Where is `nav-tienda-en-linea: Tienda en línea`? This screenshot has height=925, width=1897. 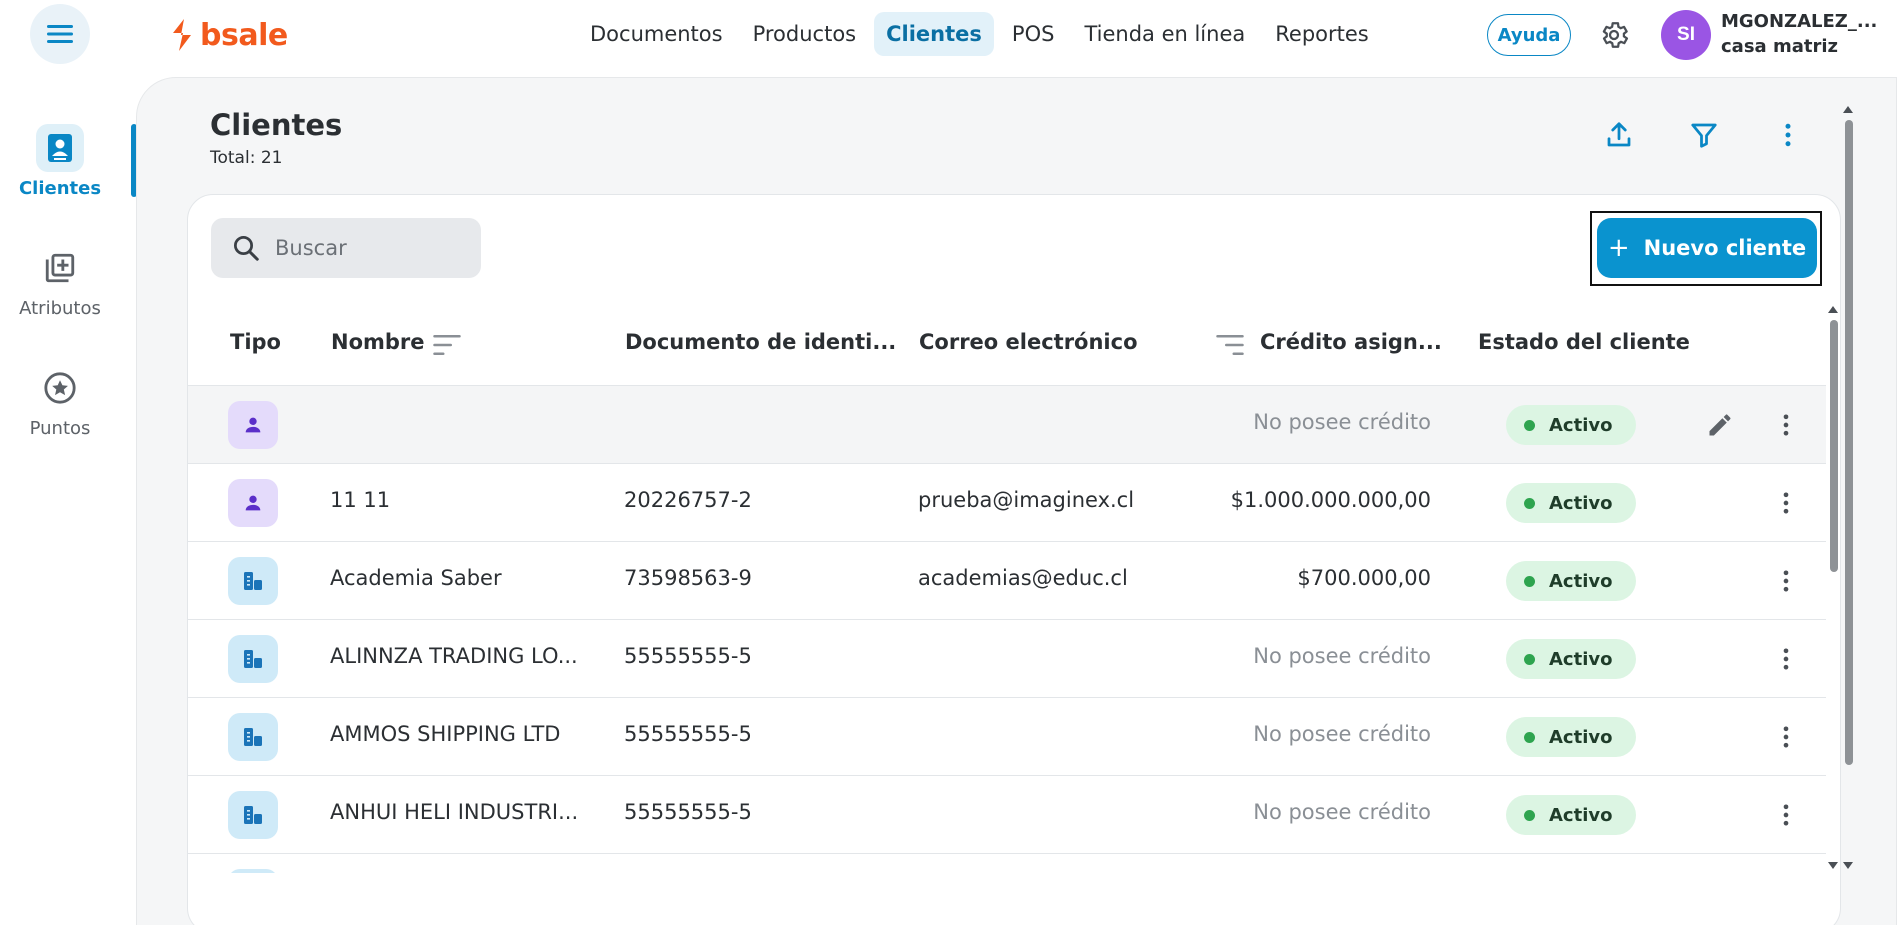 nav-tienda-en-linea: Tienda en línea is located at coordinates (1164, 34).